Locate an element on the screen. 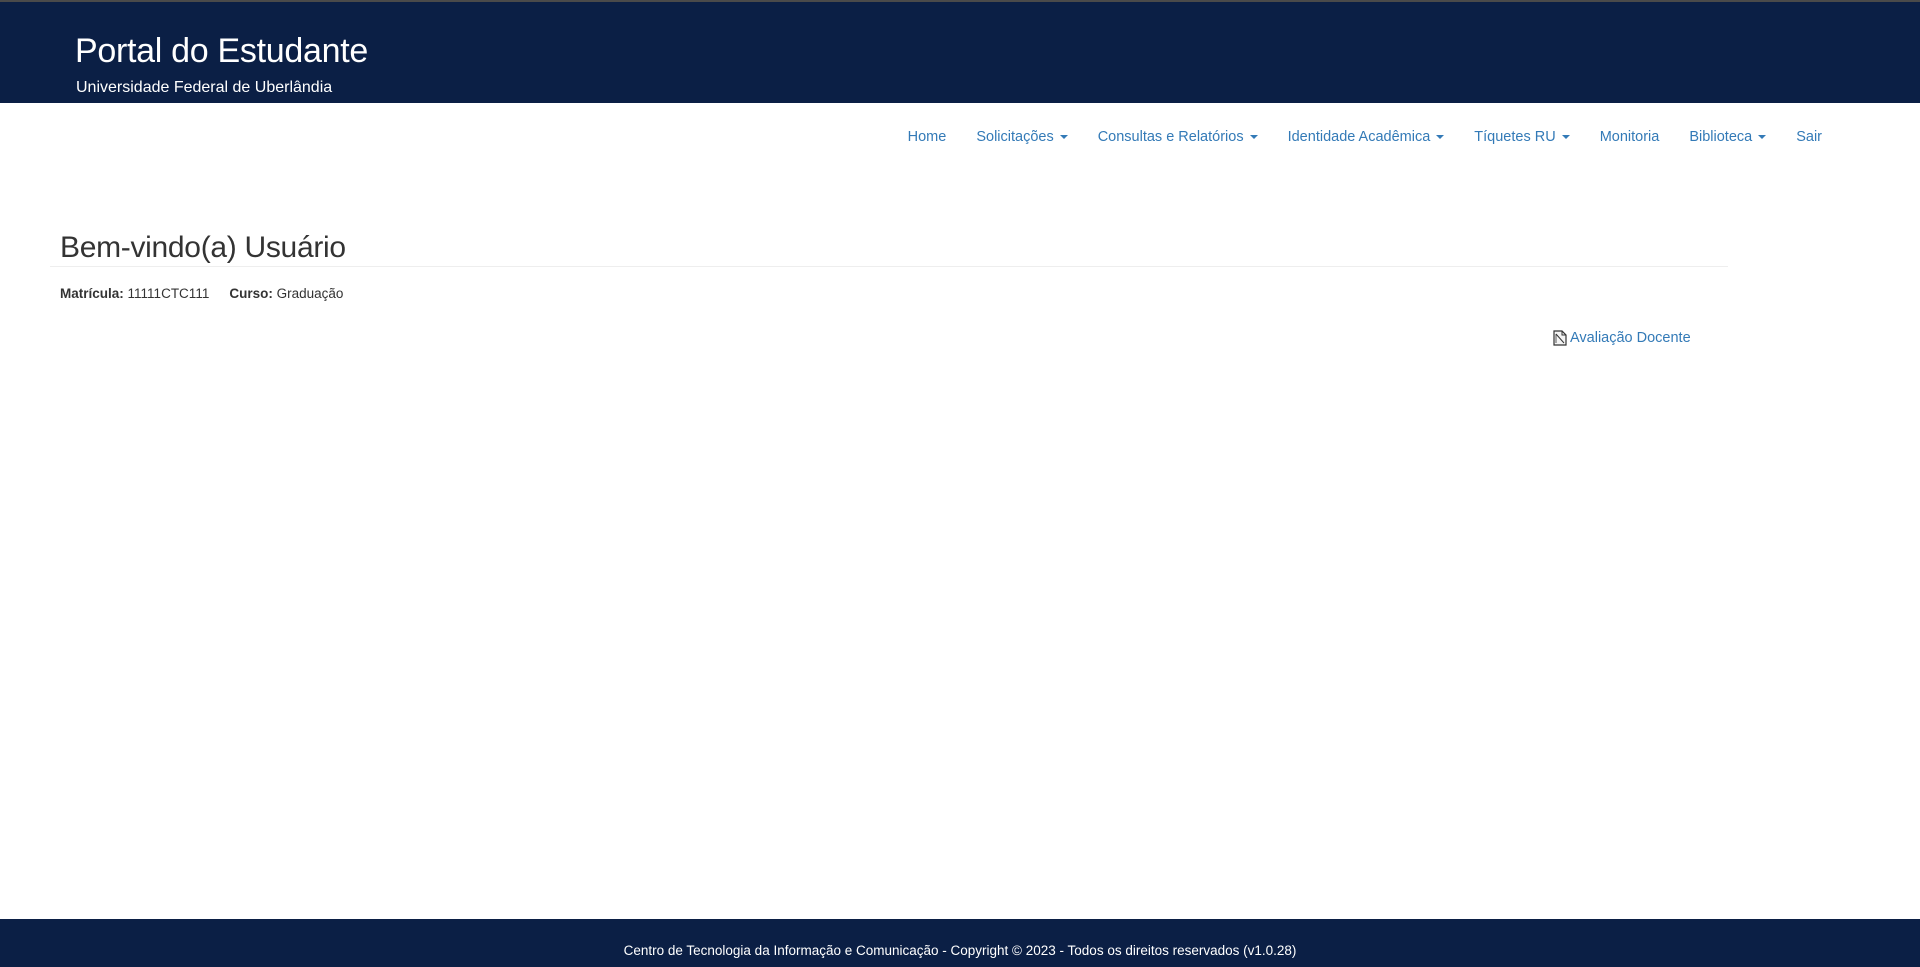  nav-item-consultas-relatorios: Consultas e Relatórios is located at coordinates (1178, 137).